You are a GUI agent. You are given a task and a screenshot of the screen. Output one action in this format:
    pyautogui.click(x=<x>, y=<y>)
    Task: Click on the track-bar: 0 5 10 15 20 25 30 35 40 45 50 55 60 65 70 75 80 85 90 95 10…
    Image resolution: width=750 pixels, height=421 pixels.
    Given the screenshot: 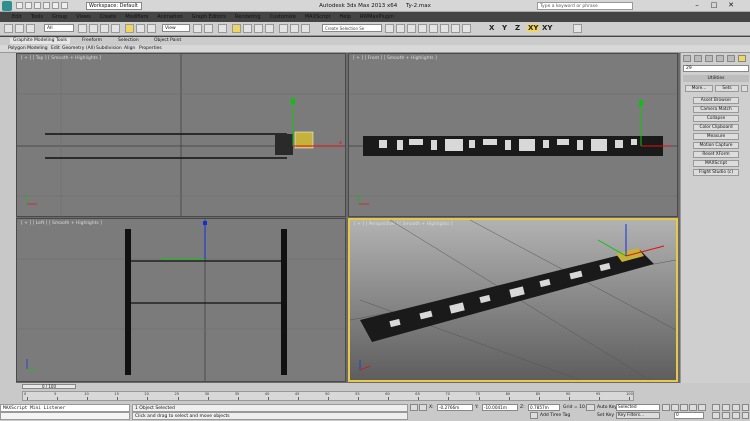 What is the action you would take?
    pyautogui.click(x=328, y=396)
    